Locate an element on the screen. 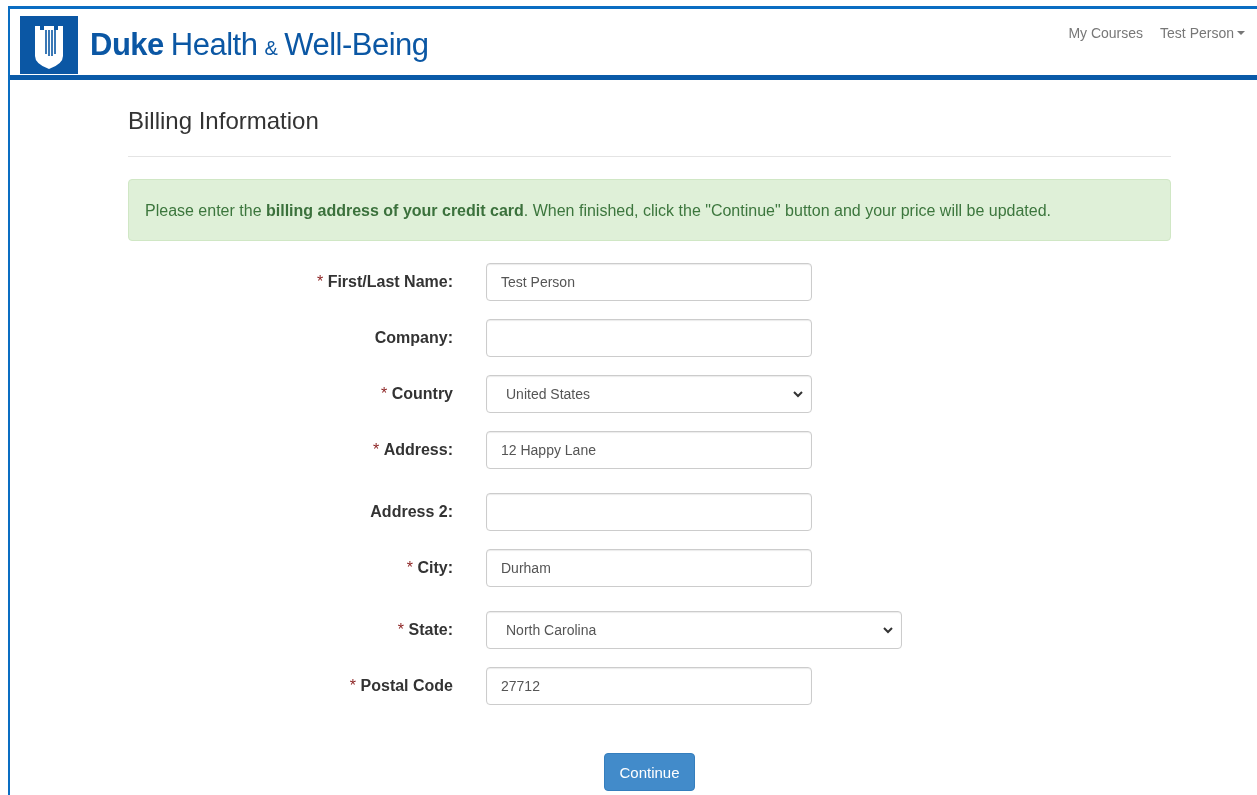 This screenshot has height=795, width=1257. field-label: * Country is located at coordinates (416, 394).